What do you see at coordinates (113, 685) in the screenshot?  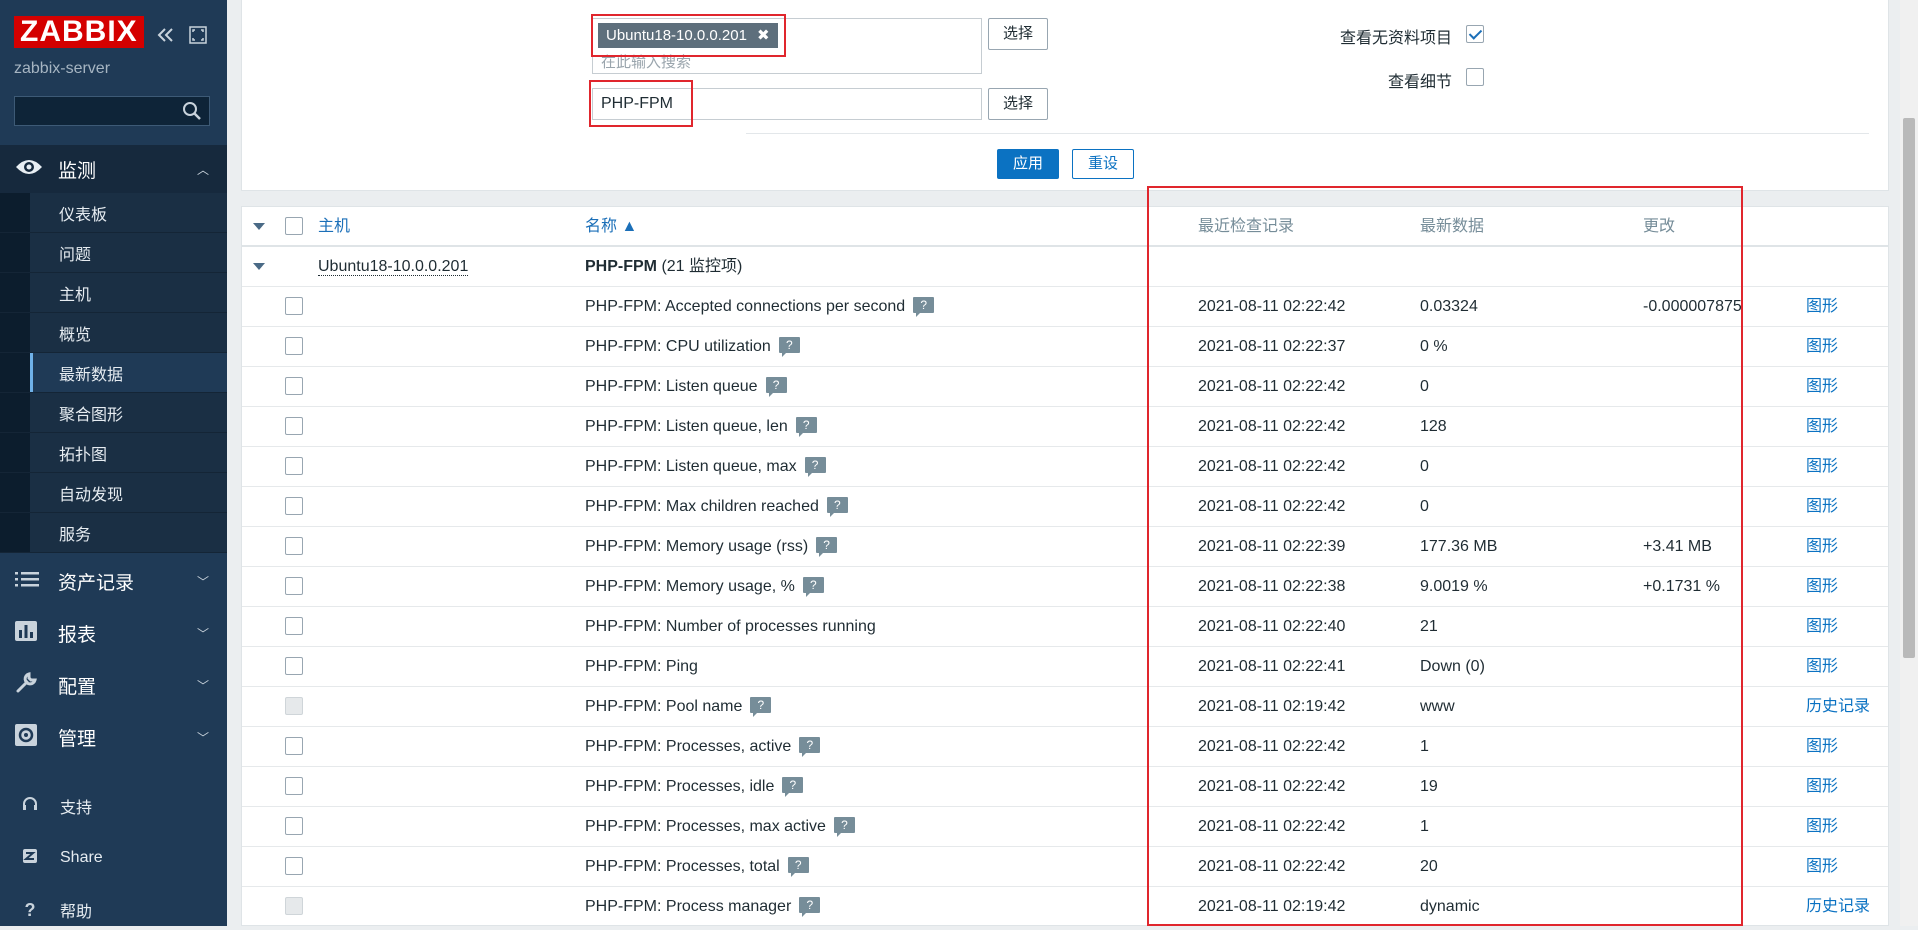 I see `nav-configuration: 配置 ﹀` at bounding box center [113, 685].